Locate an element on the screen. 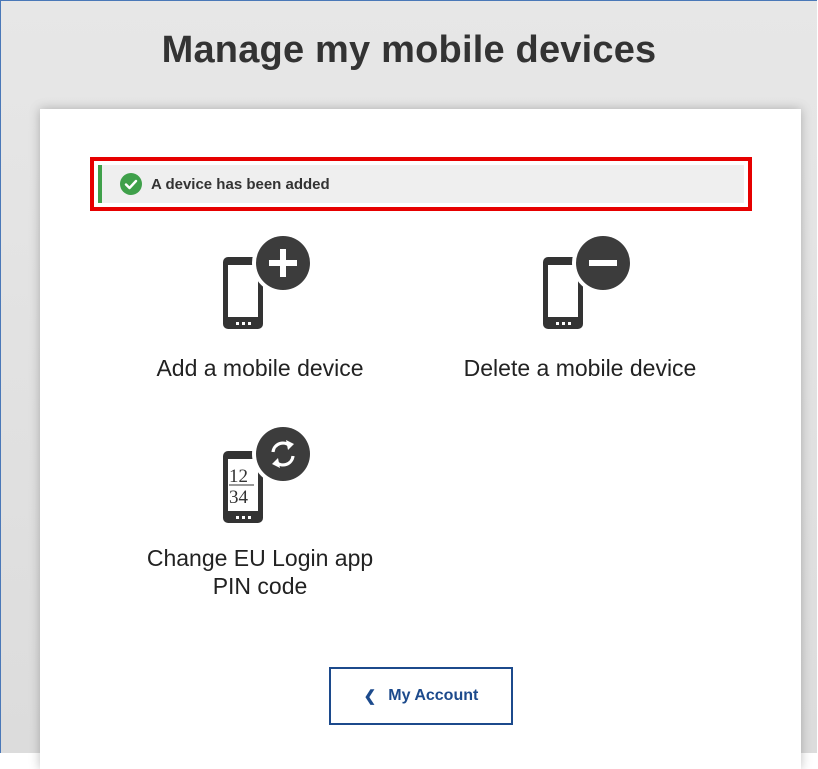 This screenshot has width=818, height=769. change-pin-label-line2: PIN code is located at coordinates (260, 586).